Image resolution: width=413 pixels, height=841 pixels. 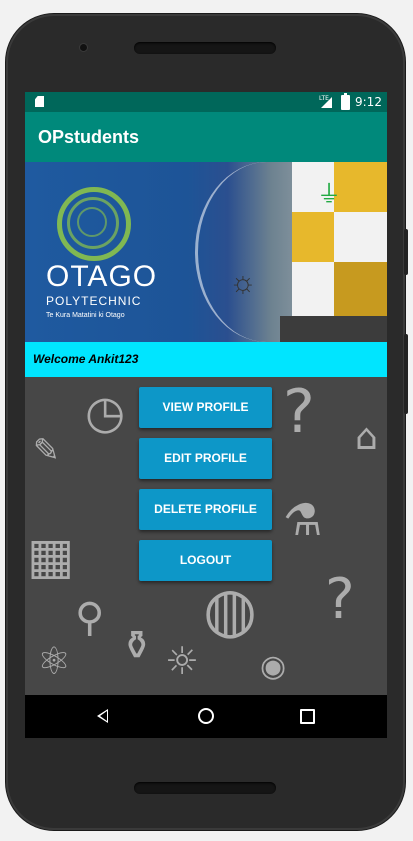 What do you see at coordinates (299, 412) in the screenshot?
I see `question-doodle-icon: ?` at bounding box center [299, 412].